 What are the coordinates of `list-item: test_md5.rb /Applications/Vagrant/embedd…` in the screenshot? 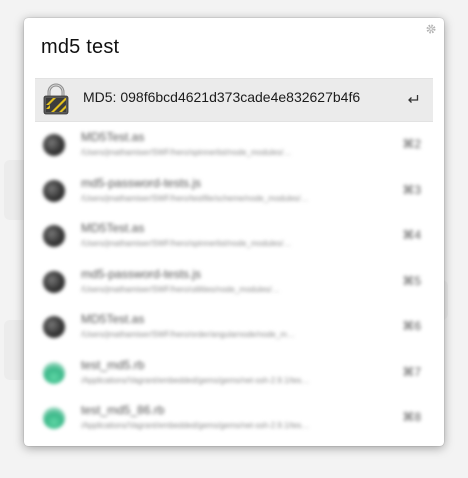 It's located at (234, 375).